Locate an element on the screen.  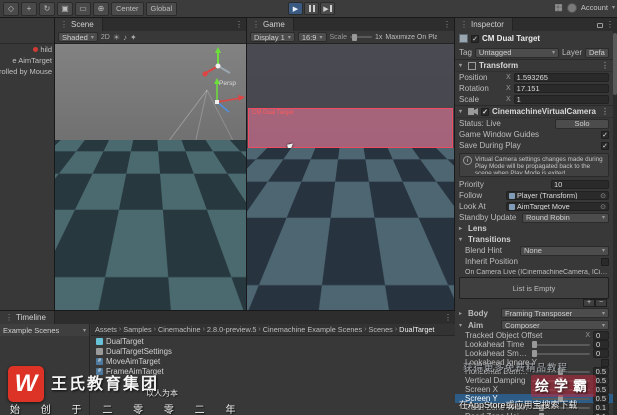
lookat-object-field: AimTarget Move ⊙ is located at coordinates (557, 206).